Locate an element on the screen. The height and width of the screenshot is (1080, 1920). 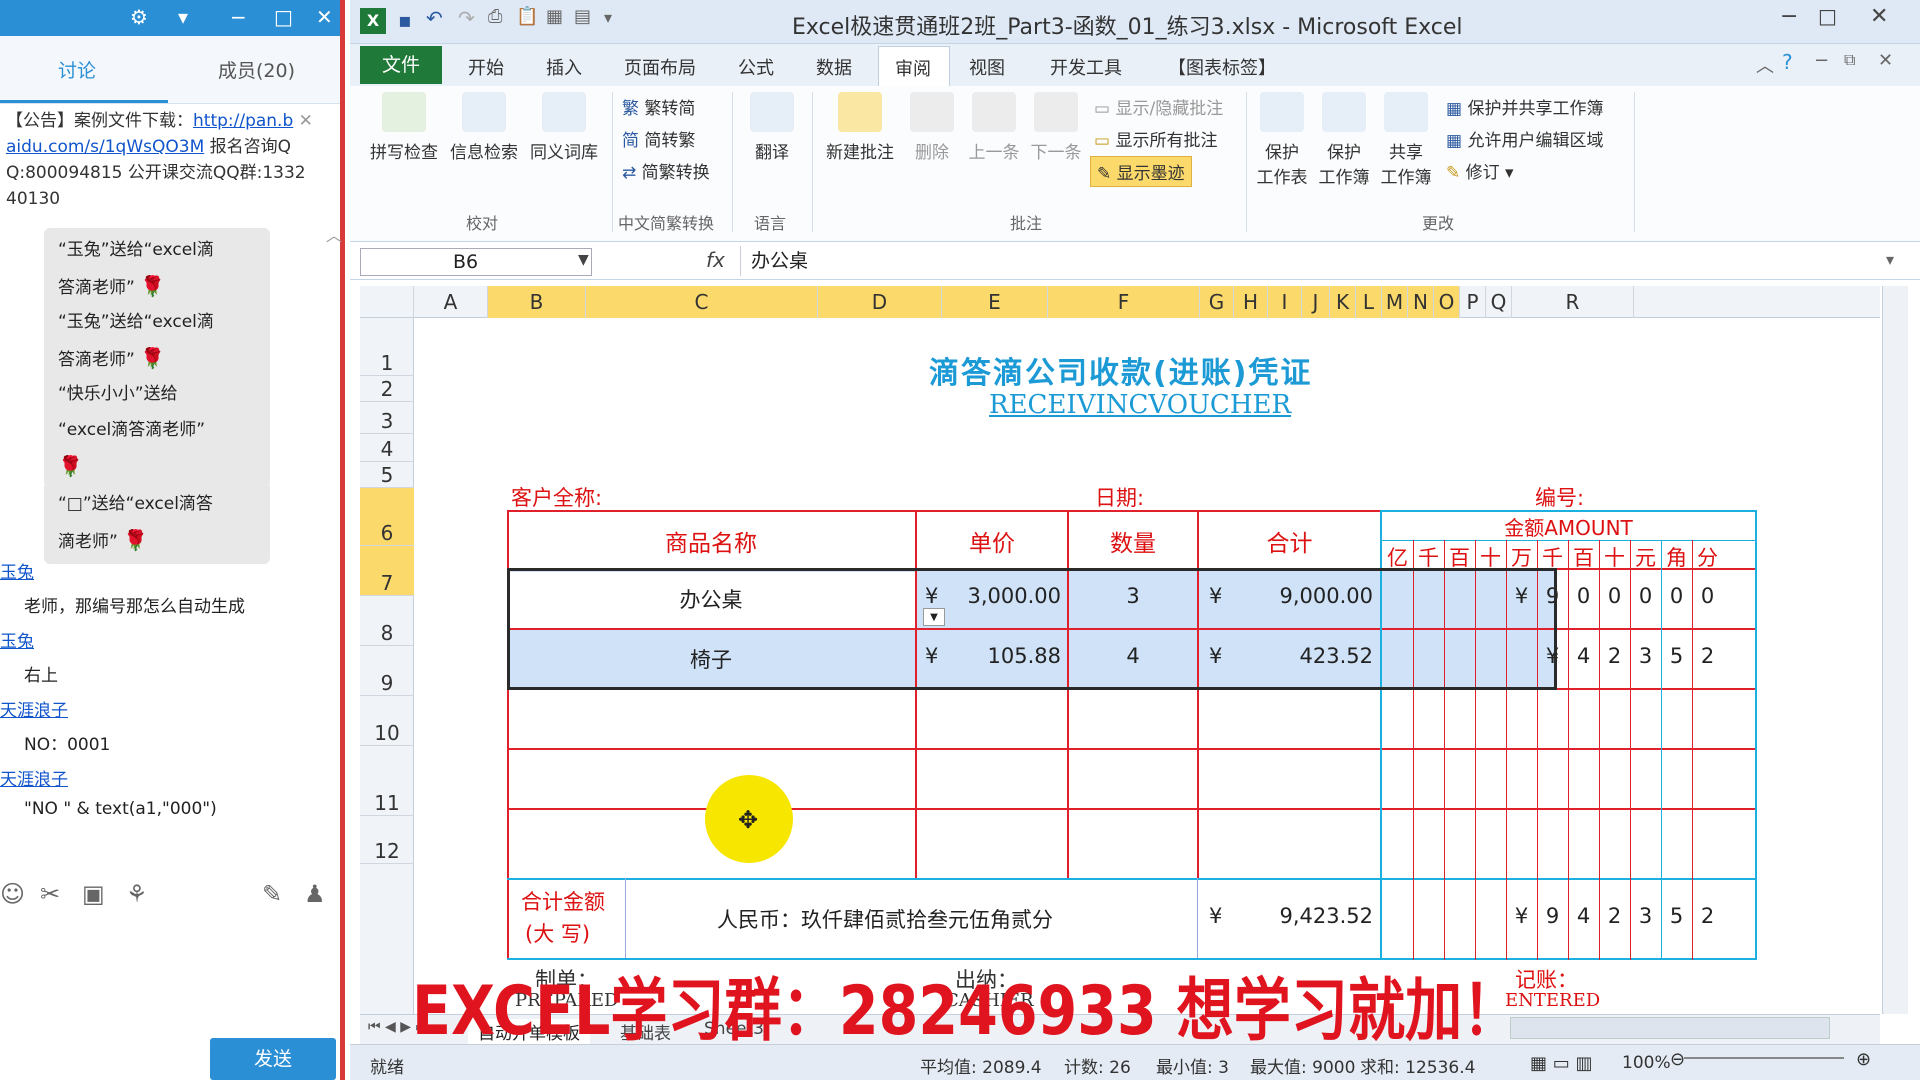
tab-home: 开始 is located at coordinates (486, 67).